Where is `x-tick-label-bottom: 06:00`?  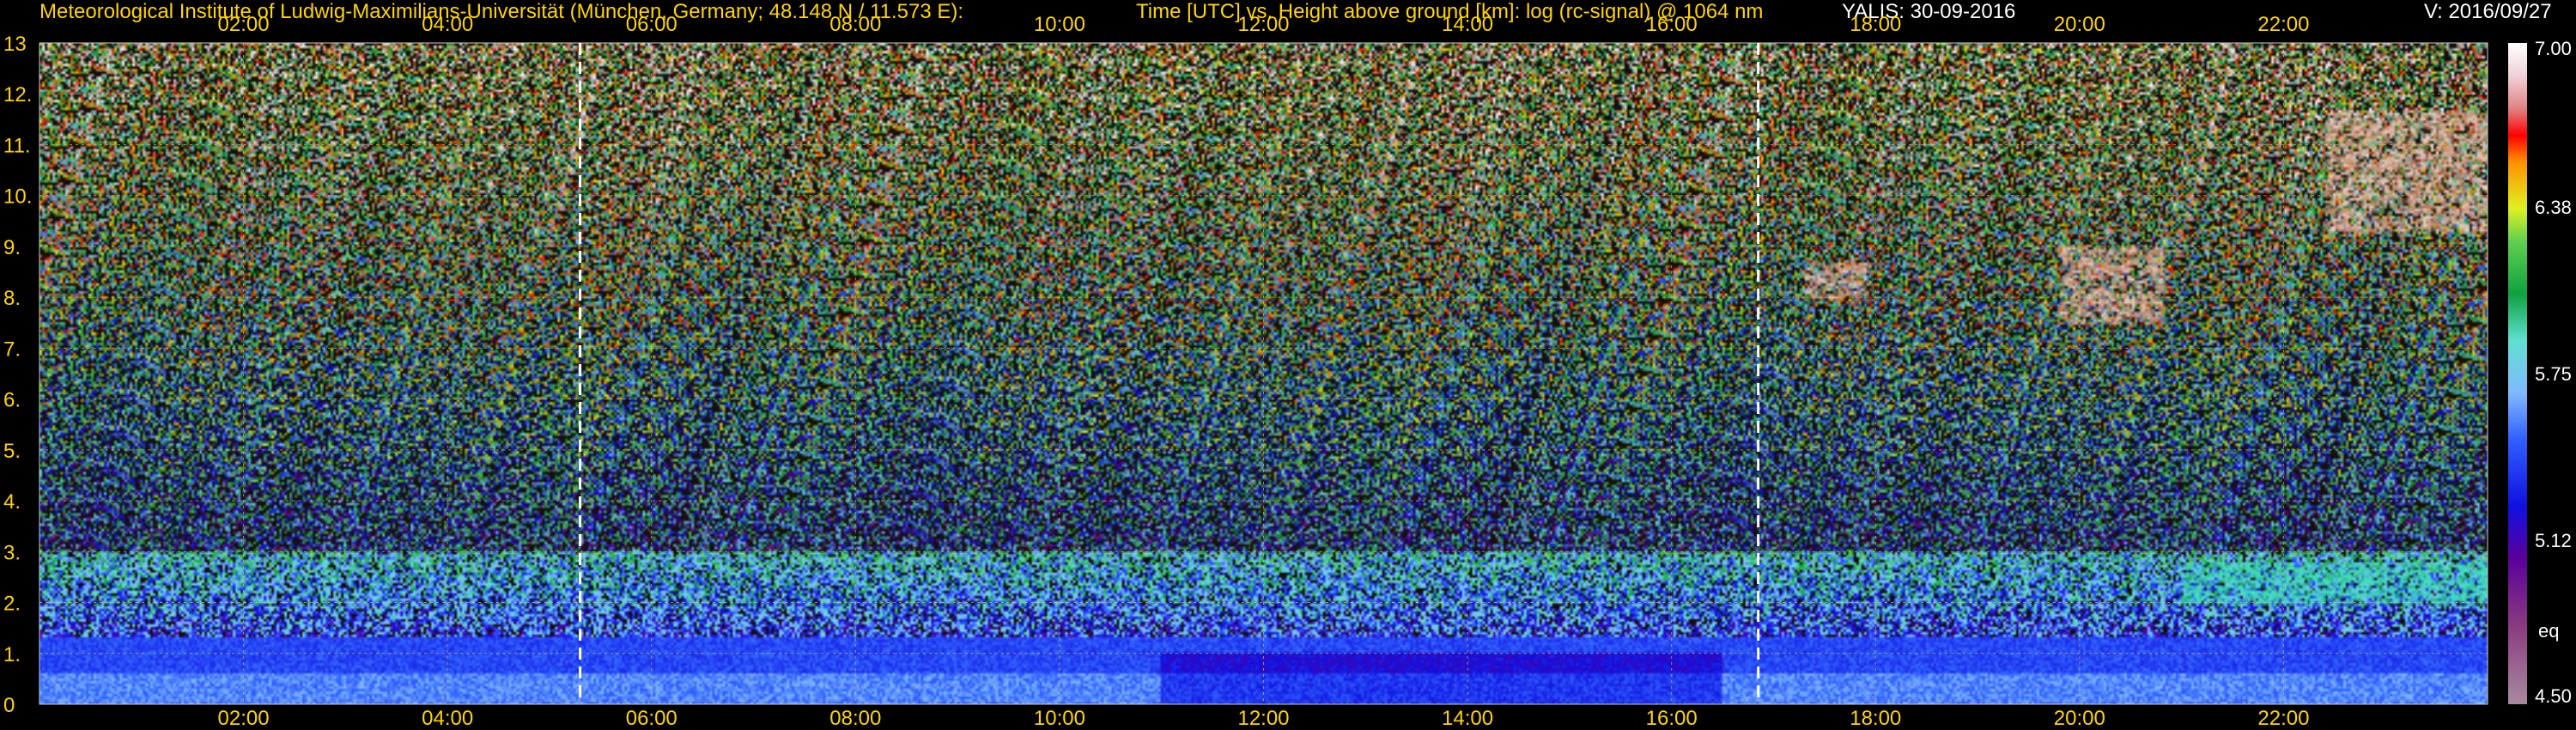
x-tick-label-bottom: 06:00 is located at coordinates (651, 718).